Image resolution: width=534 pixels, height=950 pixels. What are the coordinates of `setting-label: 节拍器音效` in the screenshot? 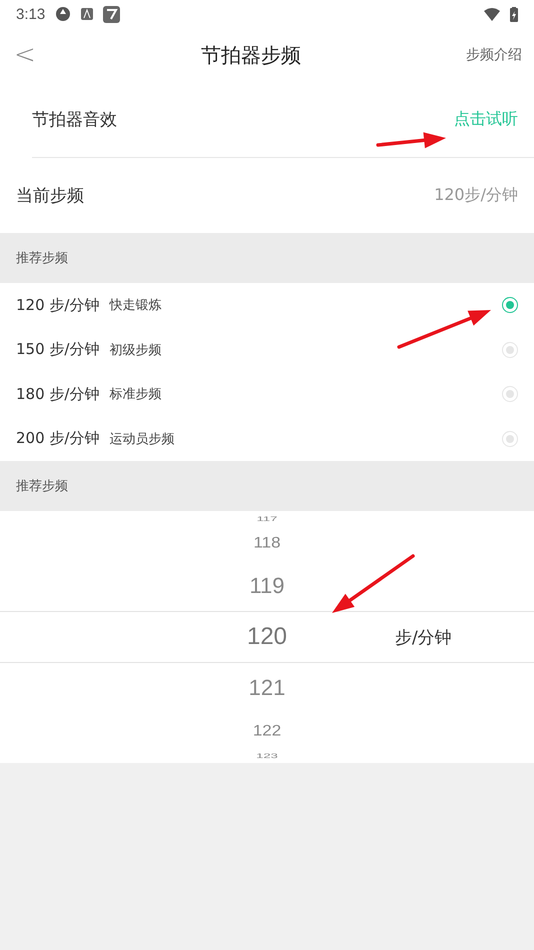 It's located at (74, 120).